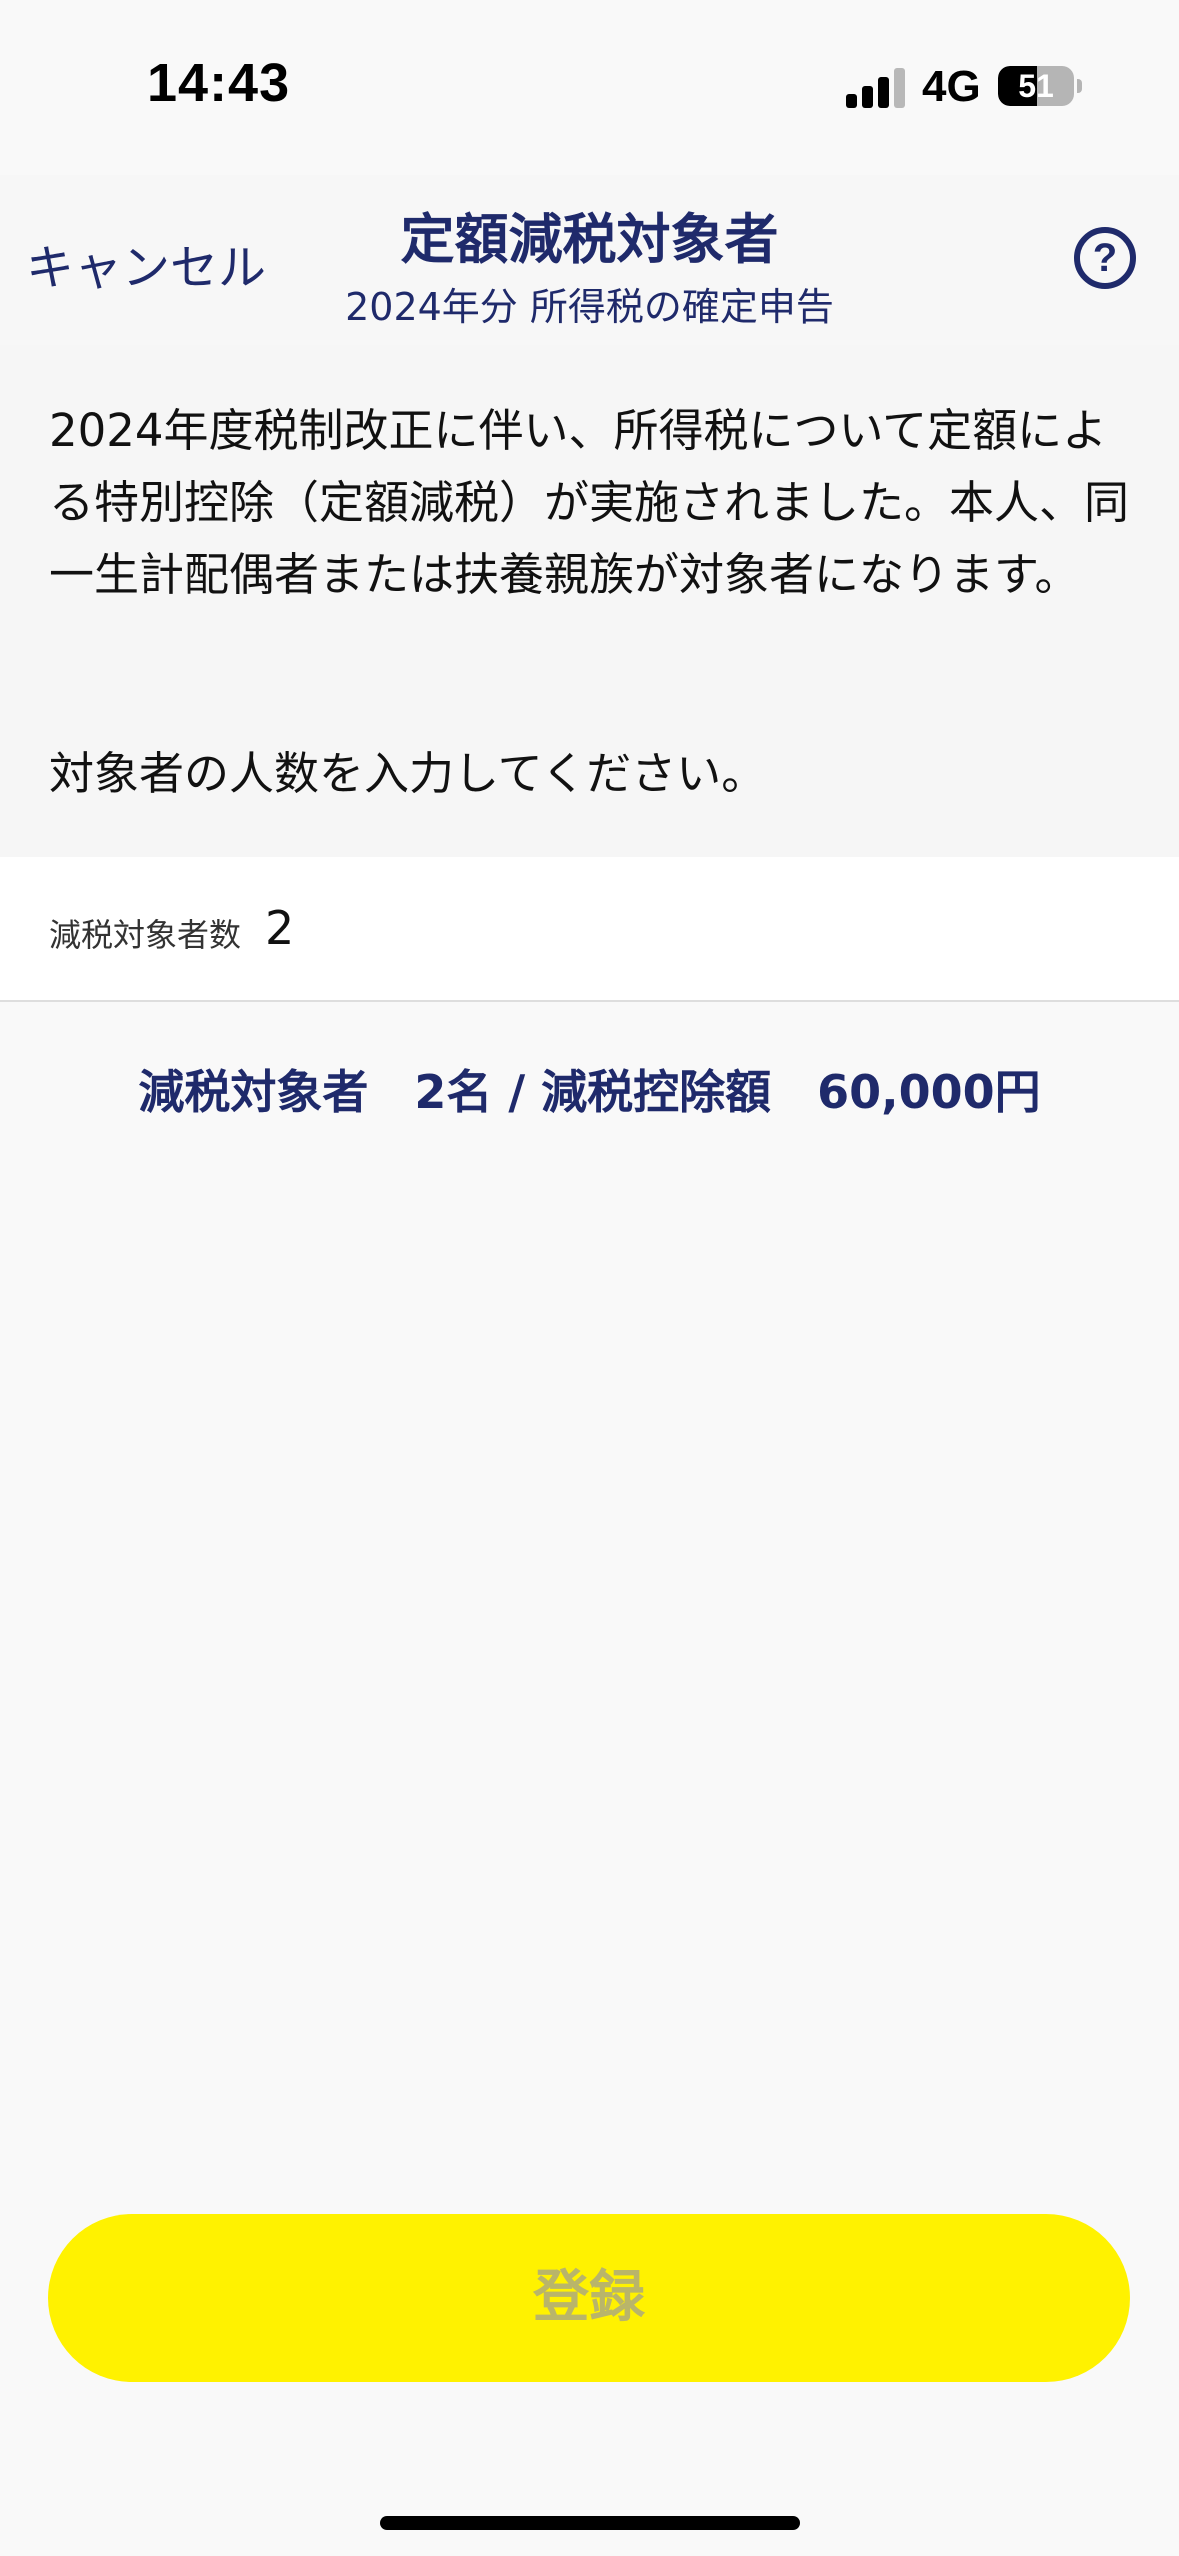  Describe the element at coordinates (1105, 258) in the screenshot. I see `help-icon: ?` at that location.